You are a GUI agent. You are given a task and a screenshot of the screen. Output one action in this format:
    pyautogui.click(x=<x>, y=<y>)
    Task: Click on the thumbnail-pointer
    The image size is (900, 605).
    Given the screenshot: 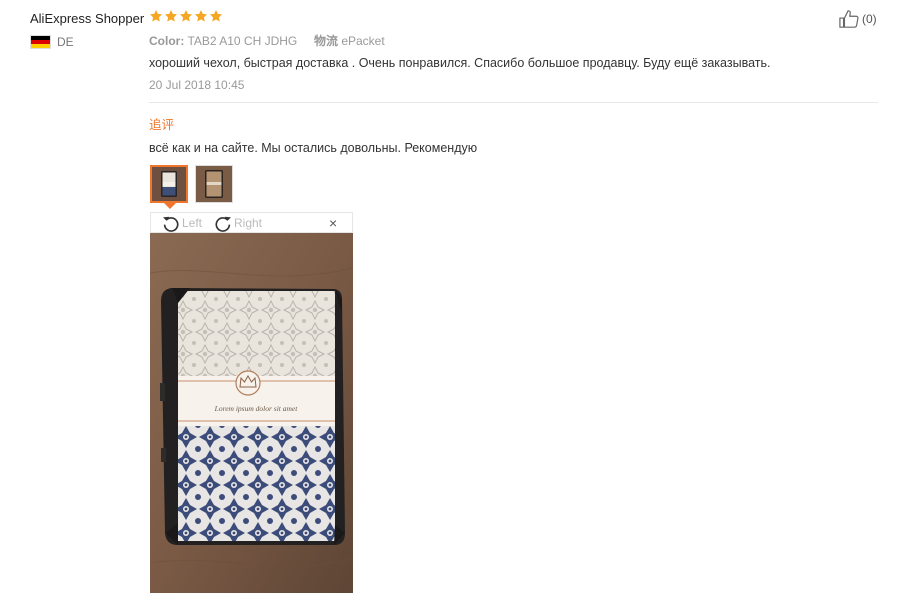 What is the action you would take?
    pyautogui.click(x=170, y=206)
    